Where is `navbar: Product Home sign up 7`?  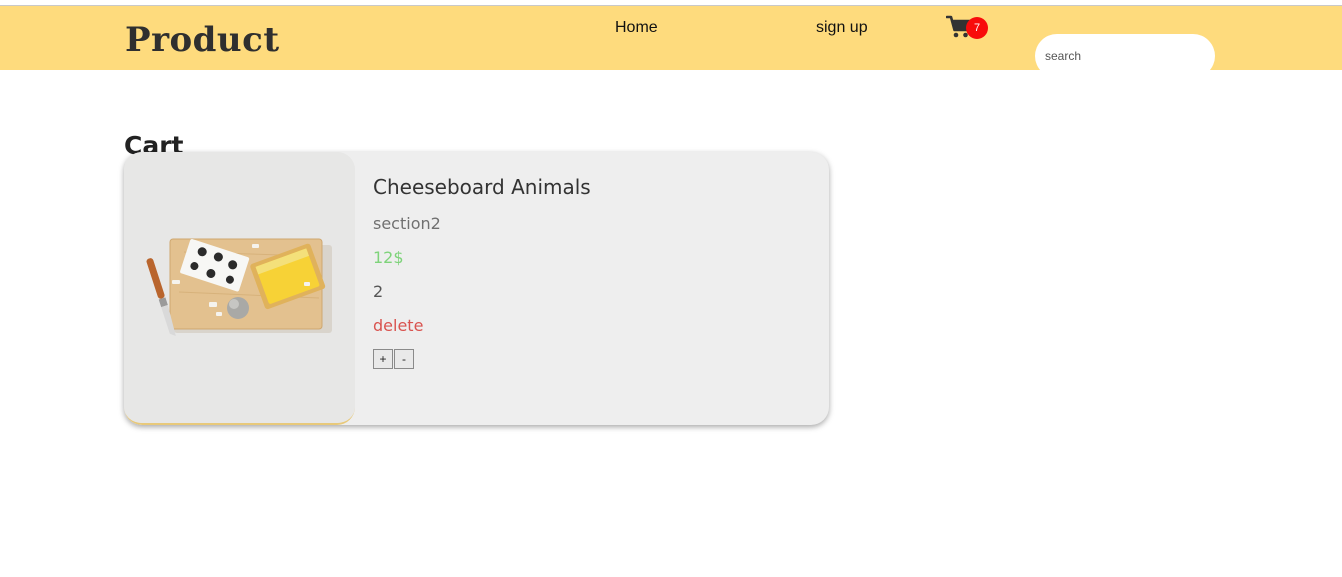
navbar: Product Home sign up 7 is located at coordinates (671, 42).